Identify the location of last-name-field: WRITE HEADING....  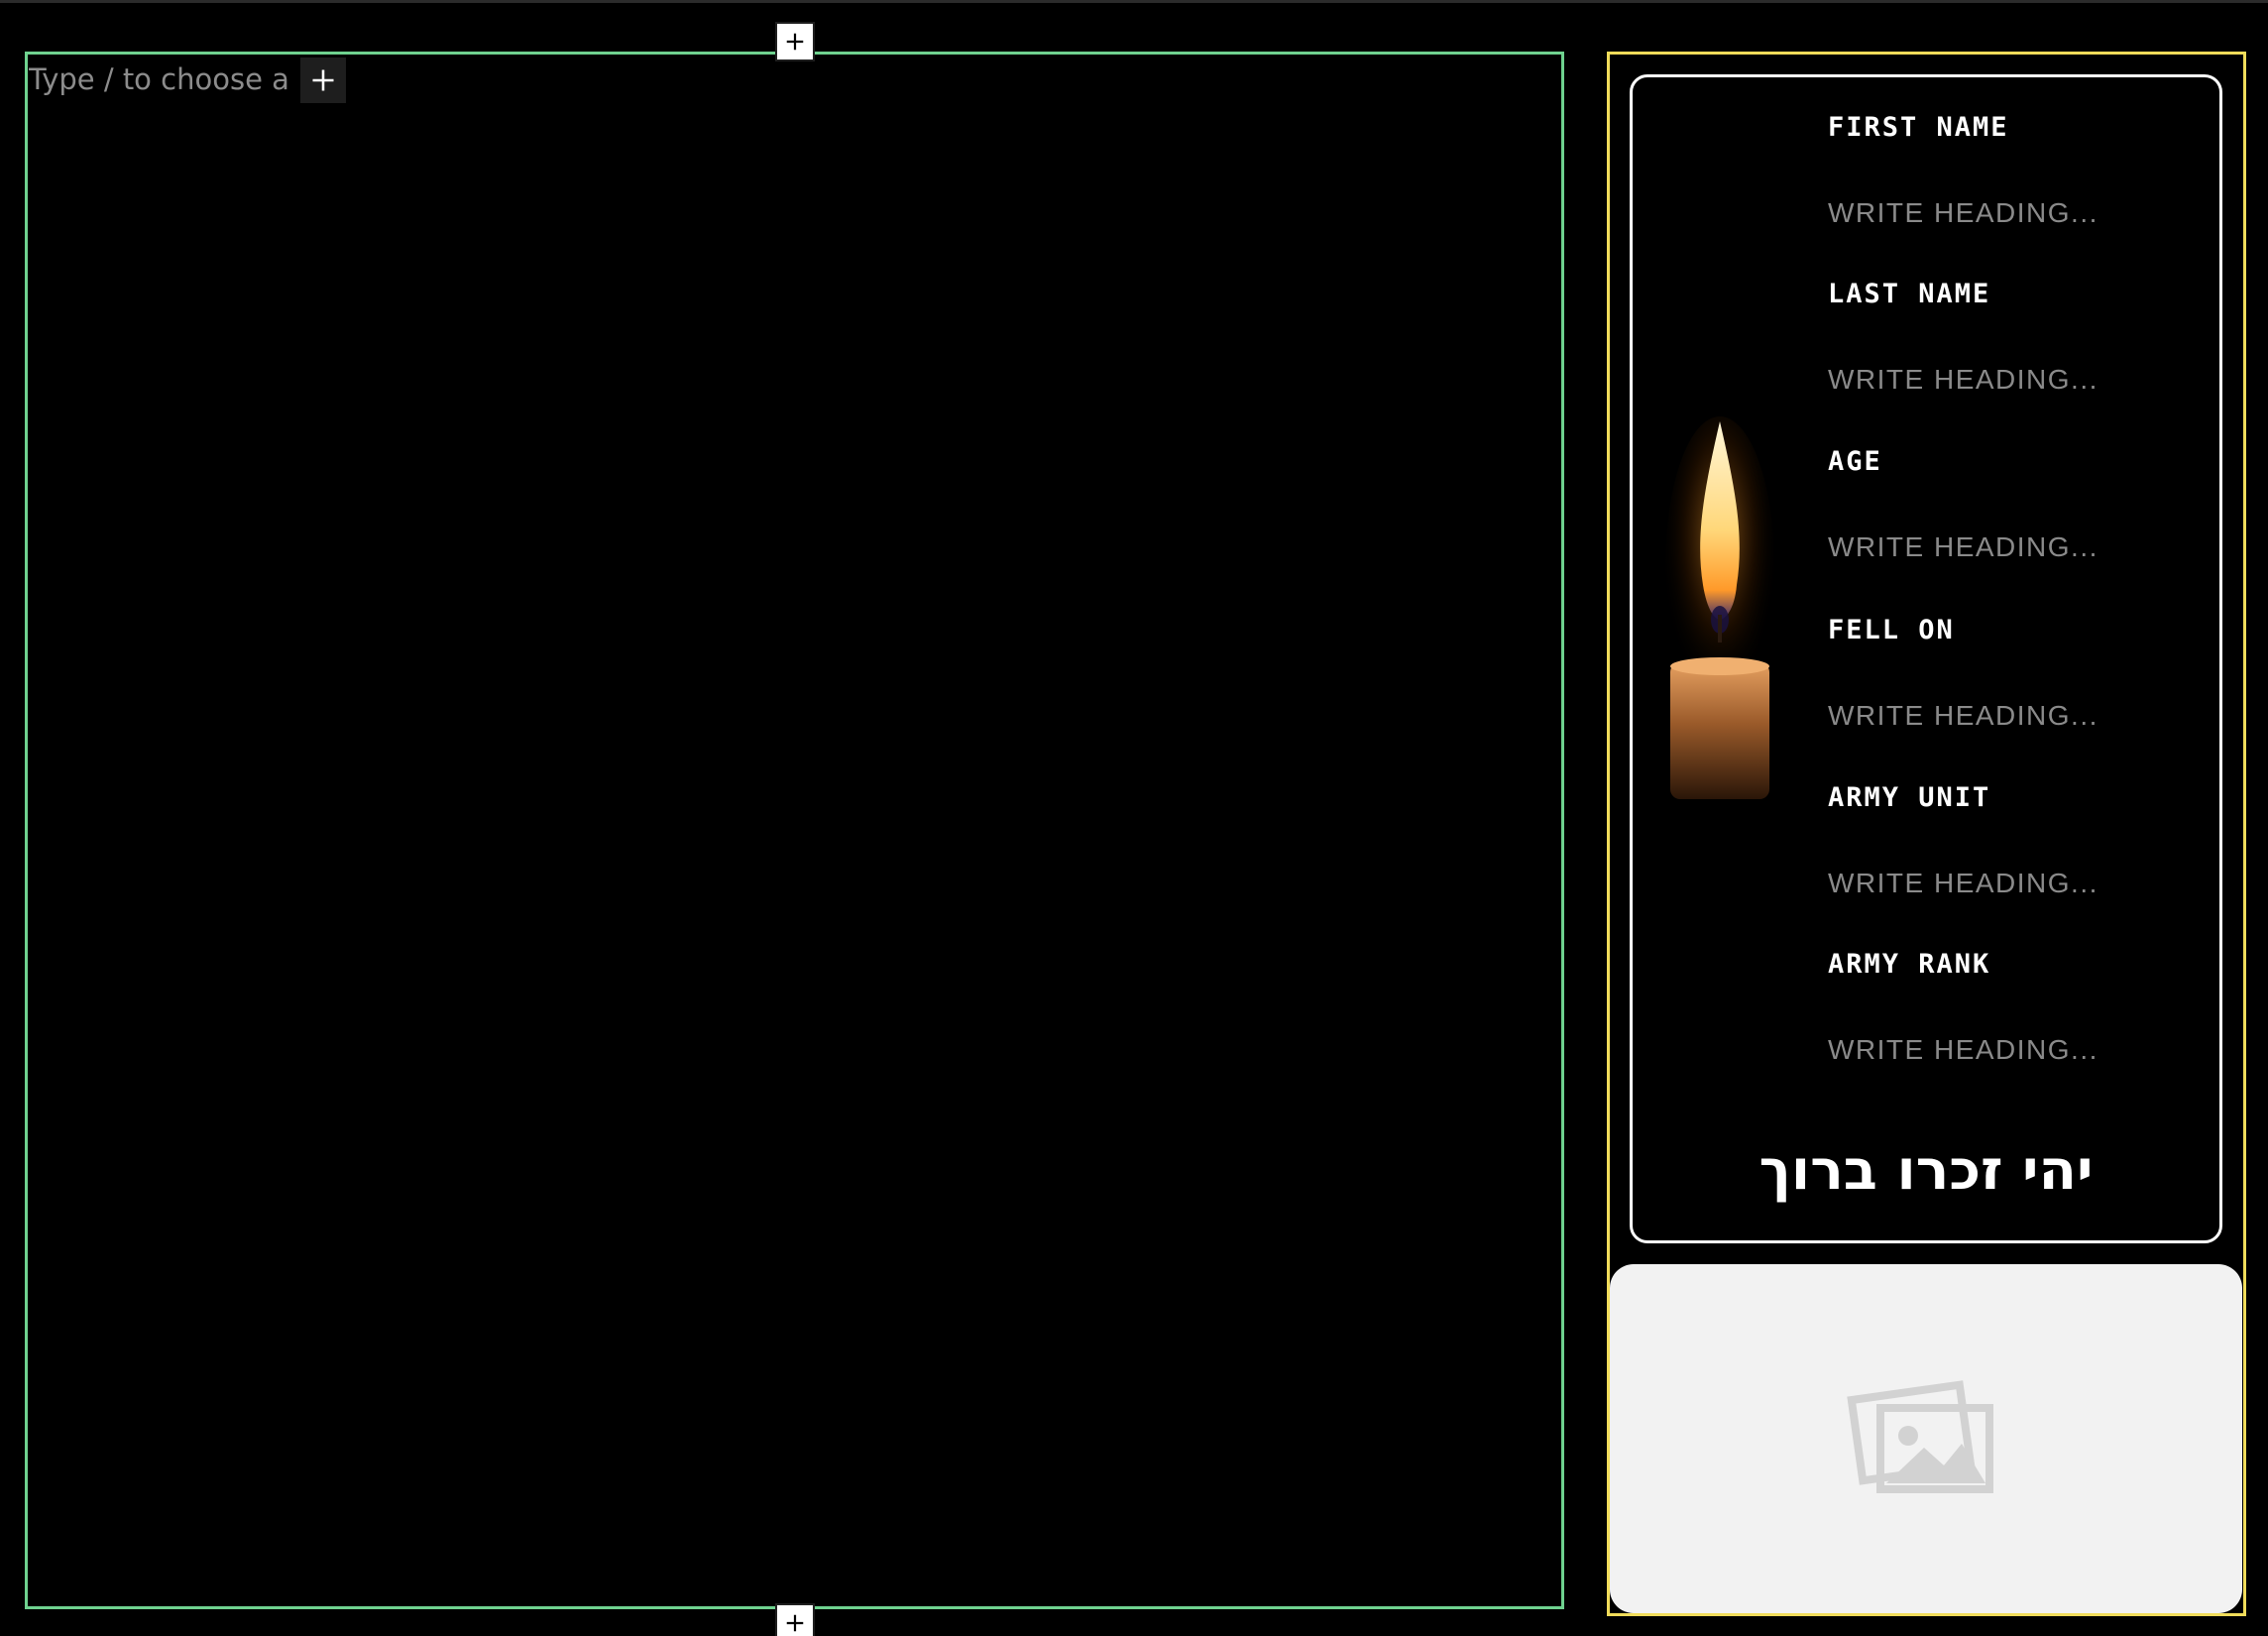
(1963, 380).